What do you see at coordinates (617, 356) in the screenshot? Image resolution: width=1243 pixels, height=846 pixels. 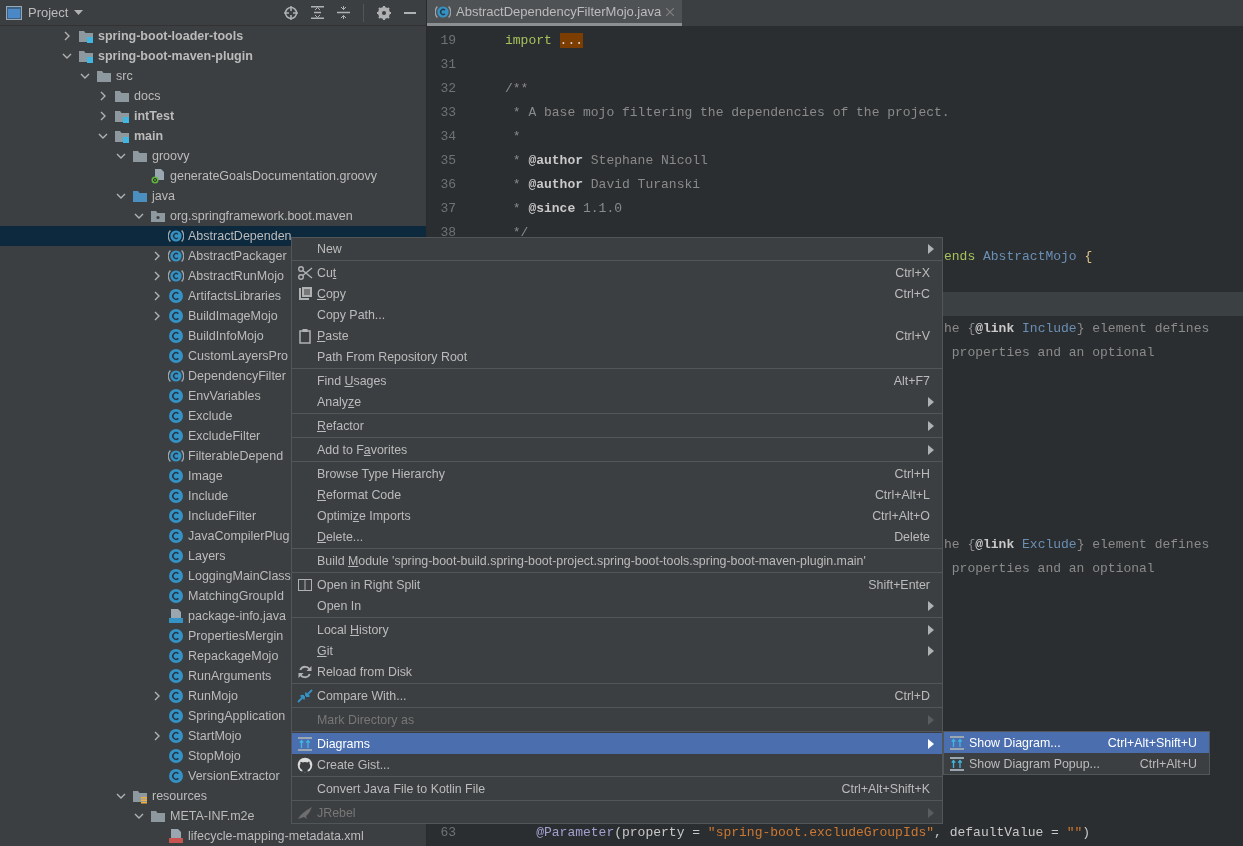 I see `menu-item: Path From Repository Root` at bounding box center [617, 356].